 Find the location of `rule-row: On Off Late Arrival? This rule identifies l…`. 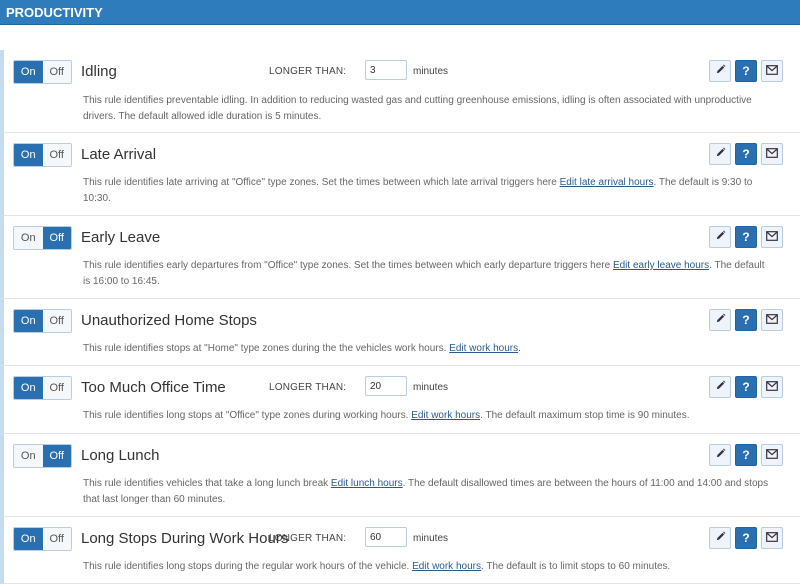

rule-row: On Off Late Arrival? This rule identifies l… is located at coordinates (400, 174).